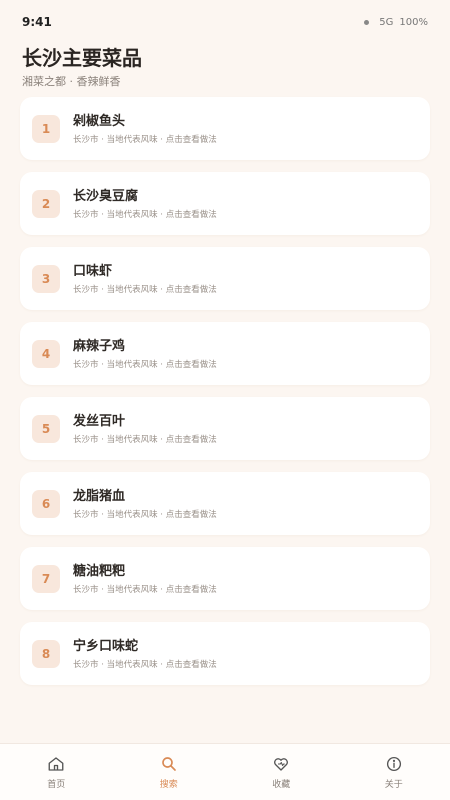  Describe the element at coordinates (71, 81) in the screenshot. I see `page-subtitle: 湘菜之都 · 香辣鲜香` at that location.